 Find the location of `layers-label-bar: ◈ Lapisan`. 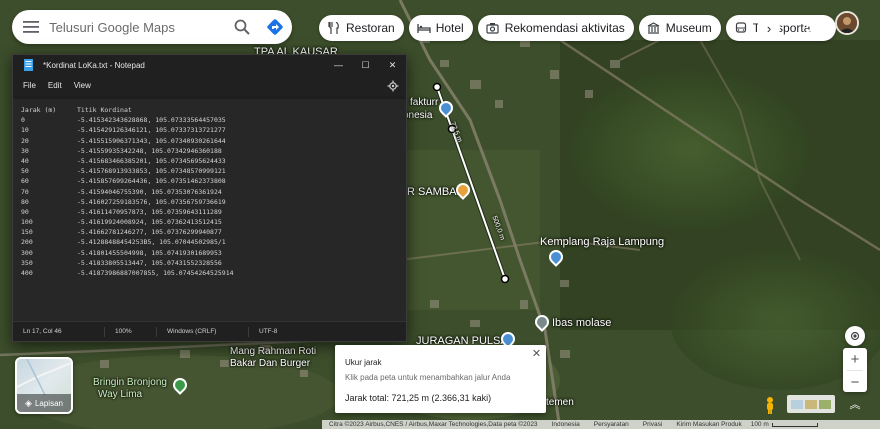

layers-label-bar: ◈ Lapisan is located at coordinates (44, 403).